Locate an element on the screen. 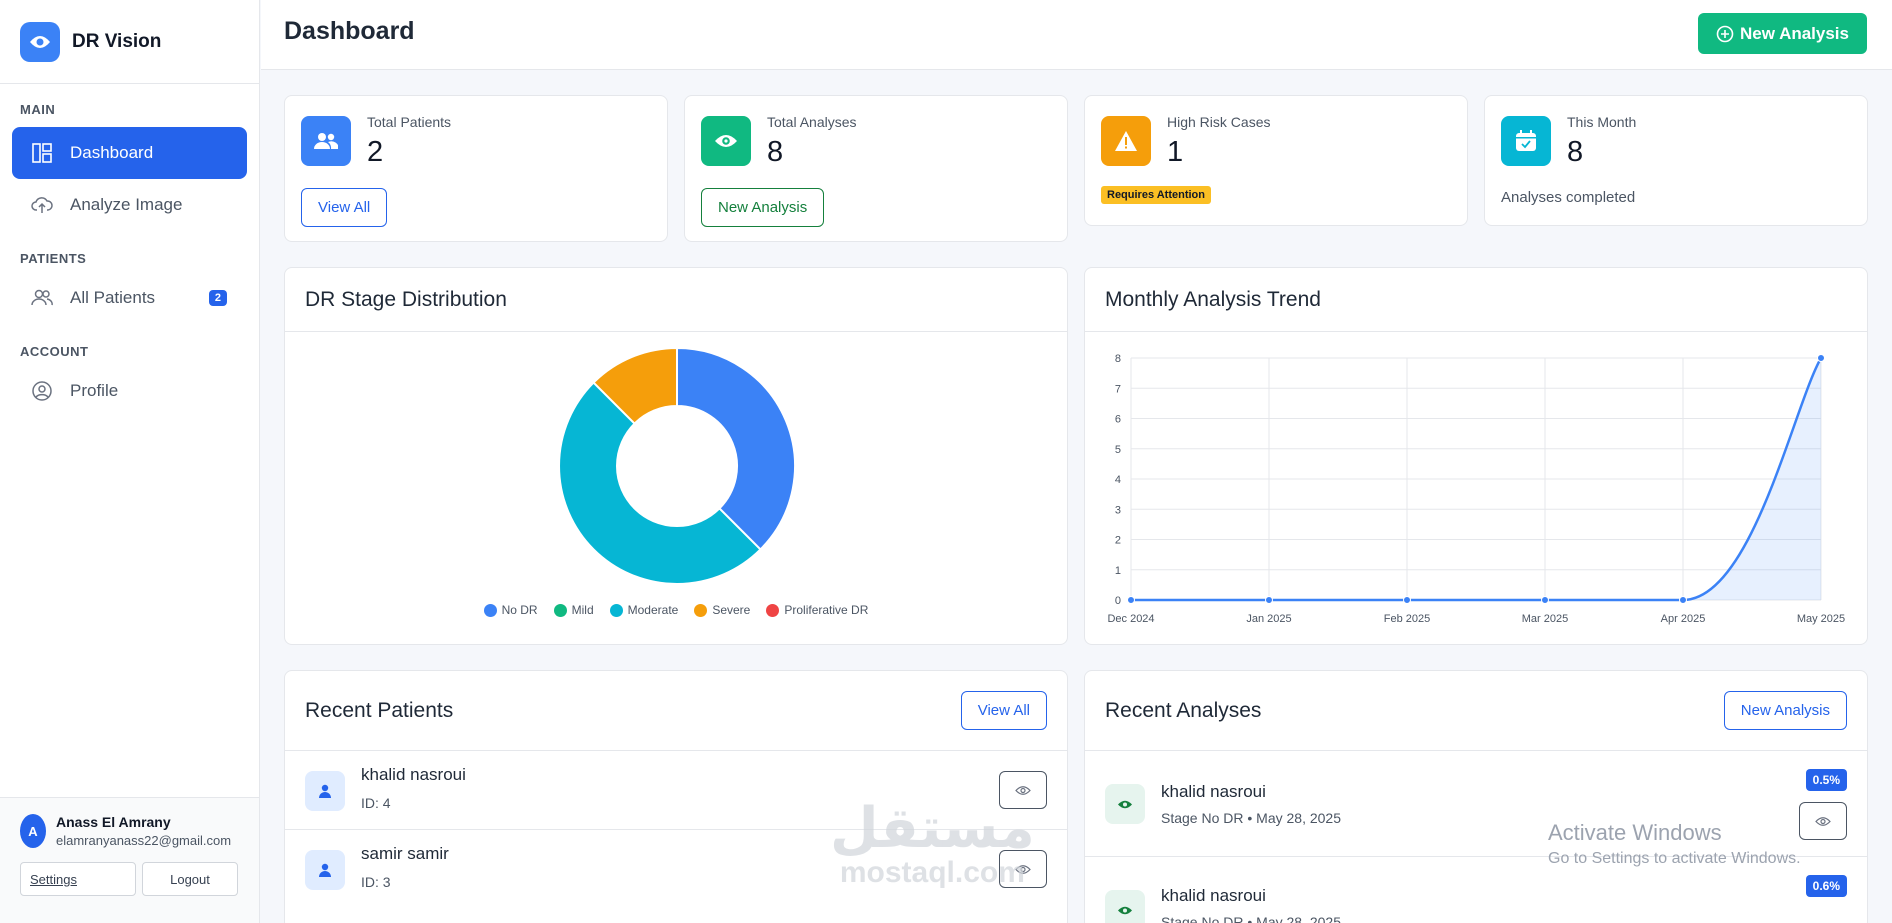  legend-item: Moderate is located at coordinates (644, 610).